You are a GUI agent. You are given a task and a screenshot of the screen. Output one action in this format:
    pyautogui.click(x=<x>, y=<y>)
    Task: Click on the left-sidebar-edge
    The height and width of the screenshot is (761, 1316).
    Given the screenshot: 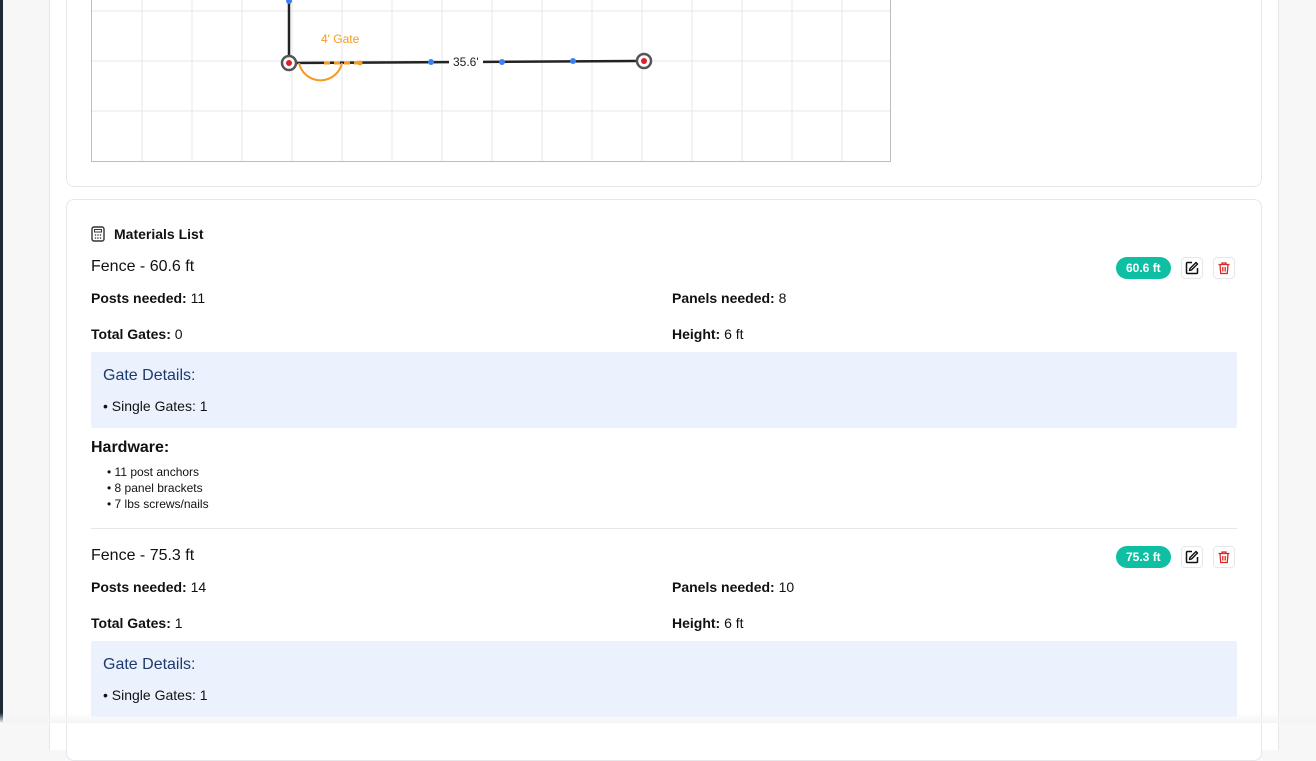 What is the action you would take?
    pyautogui.click(x=1, y=361)
    